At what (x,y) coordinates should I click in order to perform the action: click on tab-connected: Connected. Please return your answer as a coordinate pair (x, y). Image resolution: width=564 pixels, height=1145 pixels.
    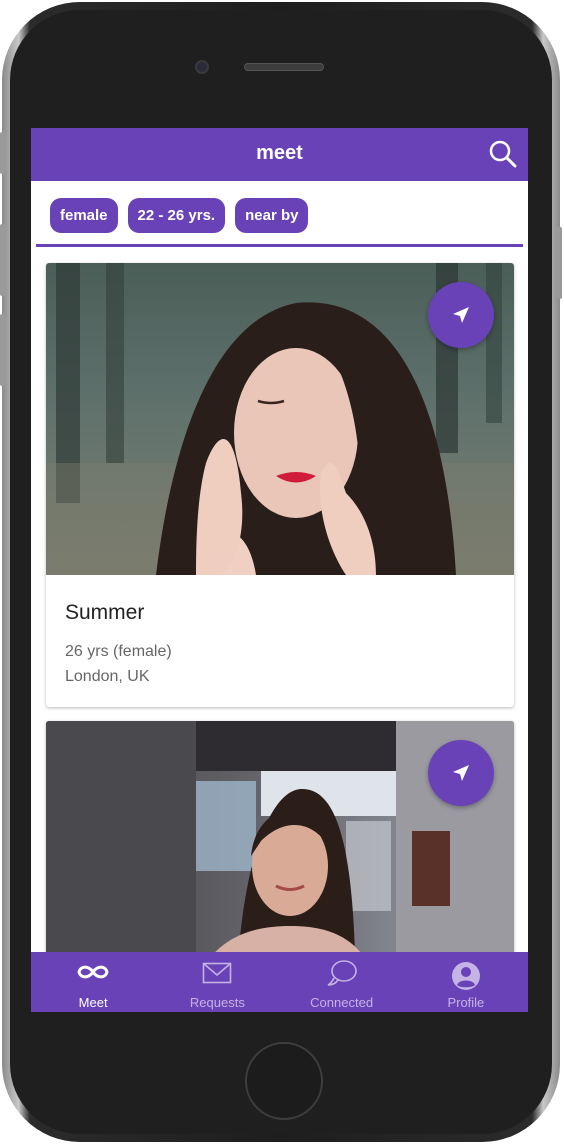
    Looking at the image, I should click on (342, 982).